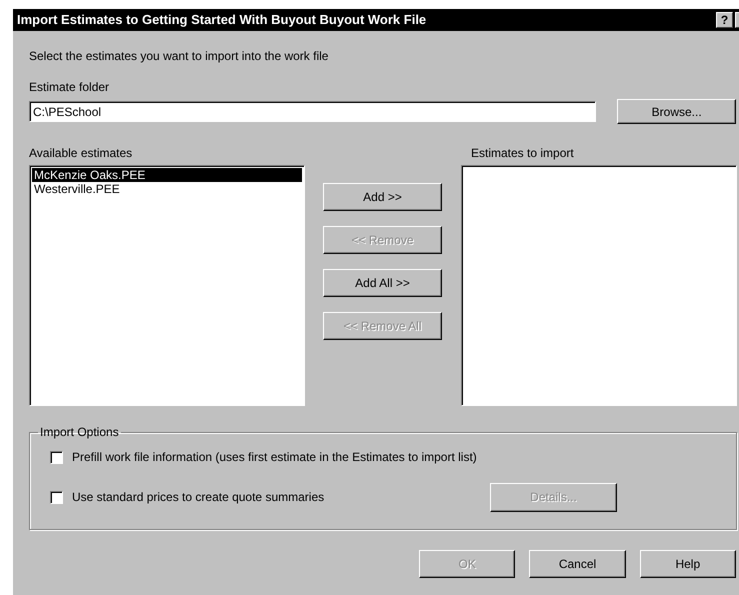 This screenshot has height=595, width=739. What do you see at coordinates (274, 457) in the screenshot?
I see `checkbox-label: Prefill work file information (uses first estimate in the Estimates to import list)` at bounding box center [274, 457].